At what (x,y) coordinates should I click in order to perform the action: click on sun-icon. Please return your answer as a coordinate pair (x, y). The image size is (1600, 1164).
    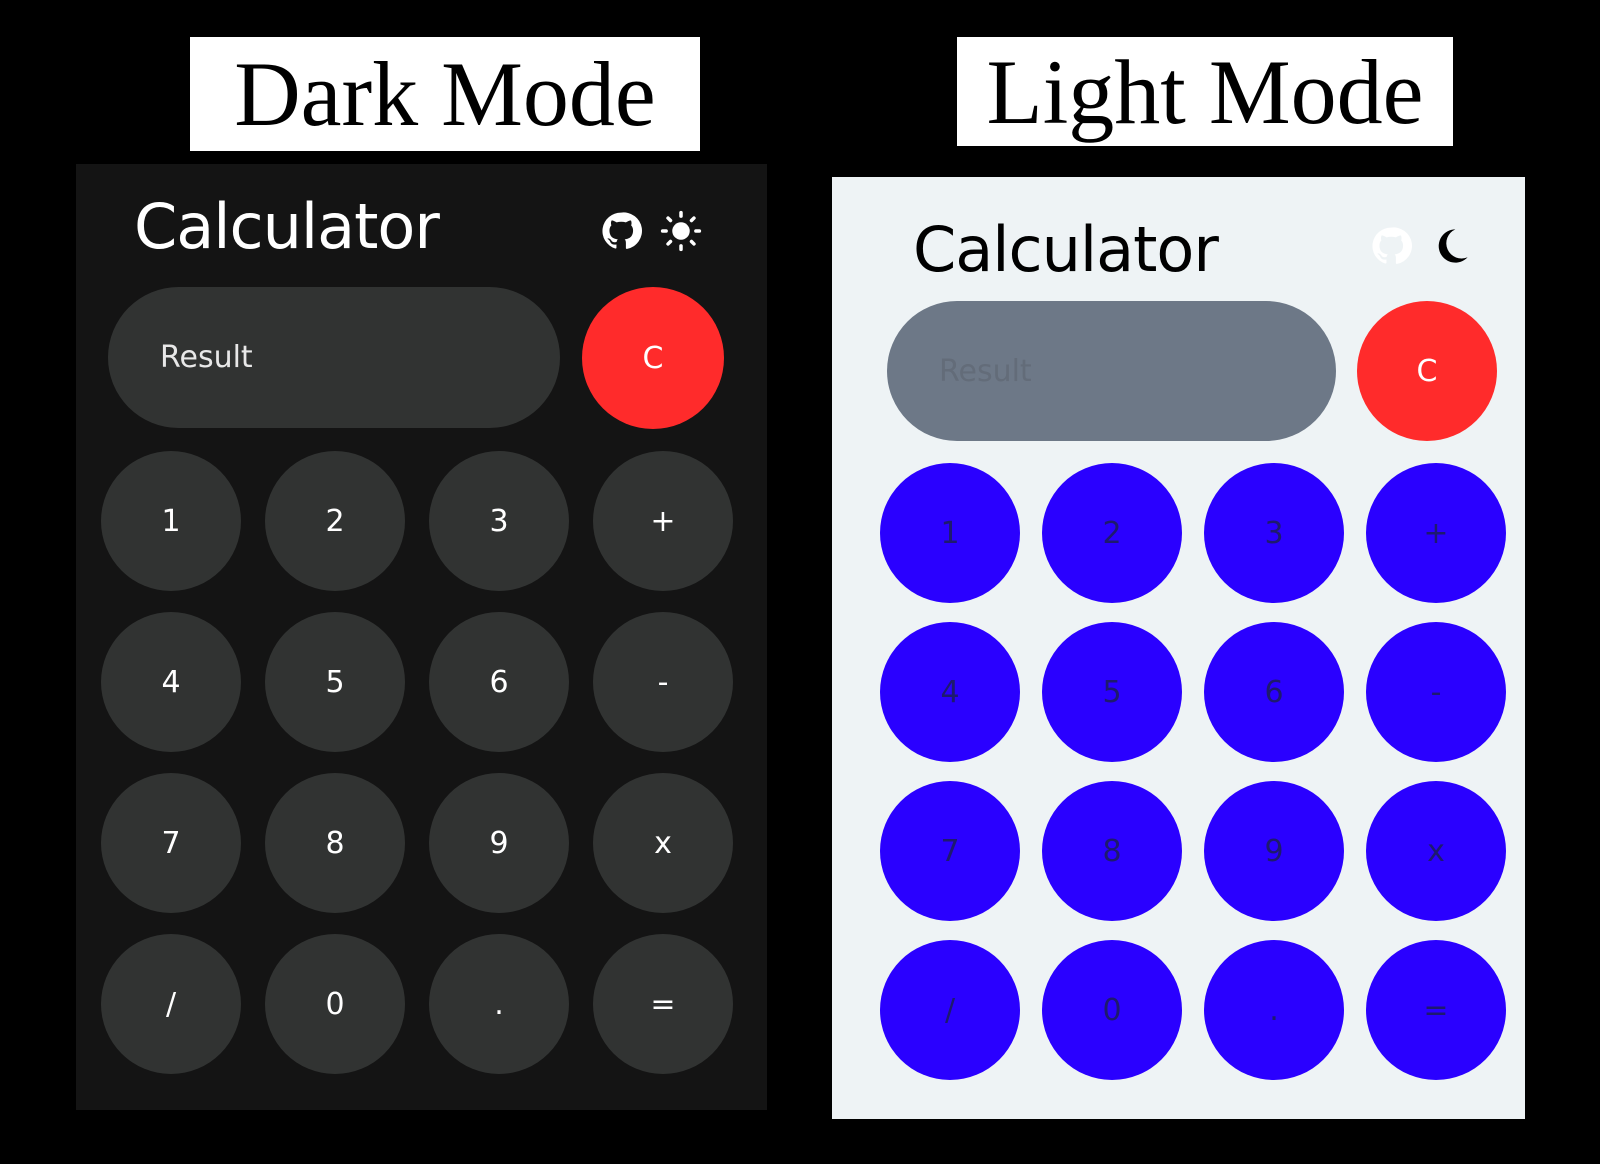
    Looking at the image, I should click on (681, 231).